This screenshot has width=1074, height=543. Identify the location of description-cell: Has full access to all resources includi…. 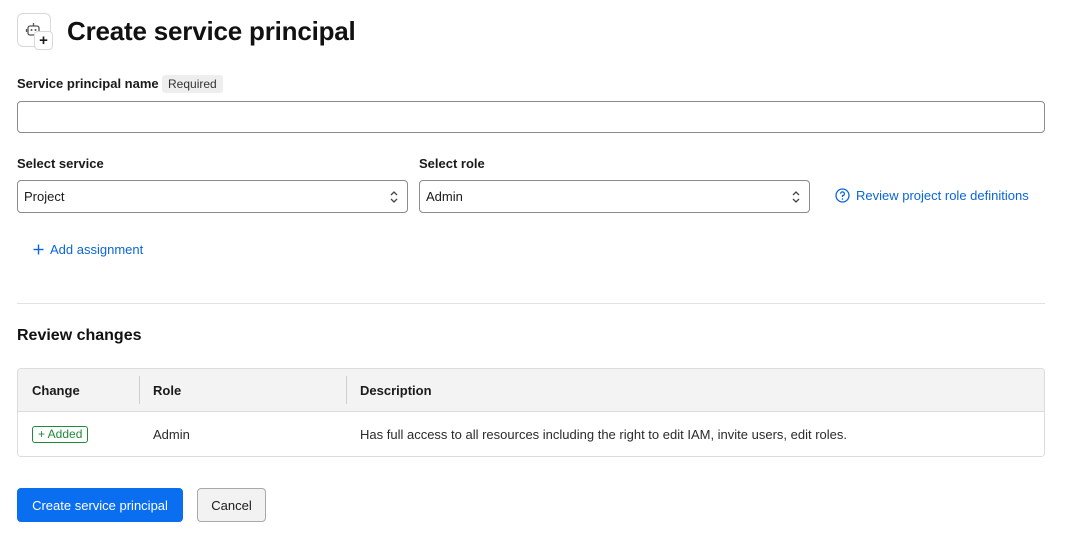
(603, 434).